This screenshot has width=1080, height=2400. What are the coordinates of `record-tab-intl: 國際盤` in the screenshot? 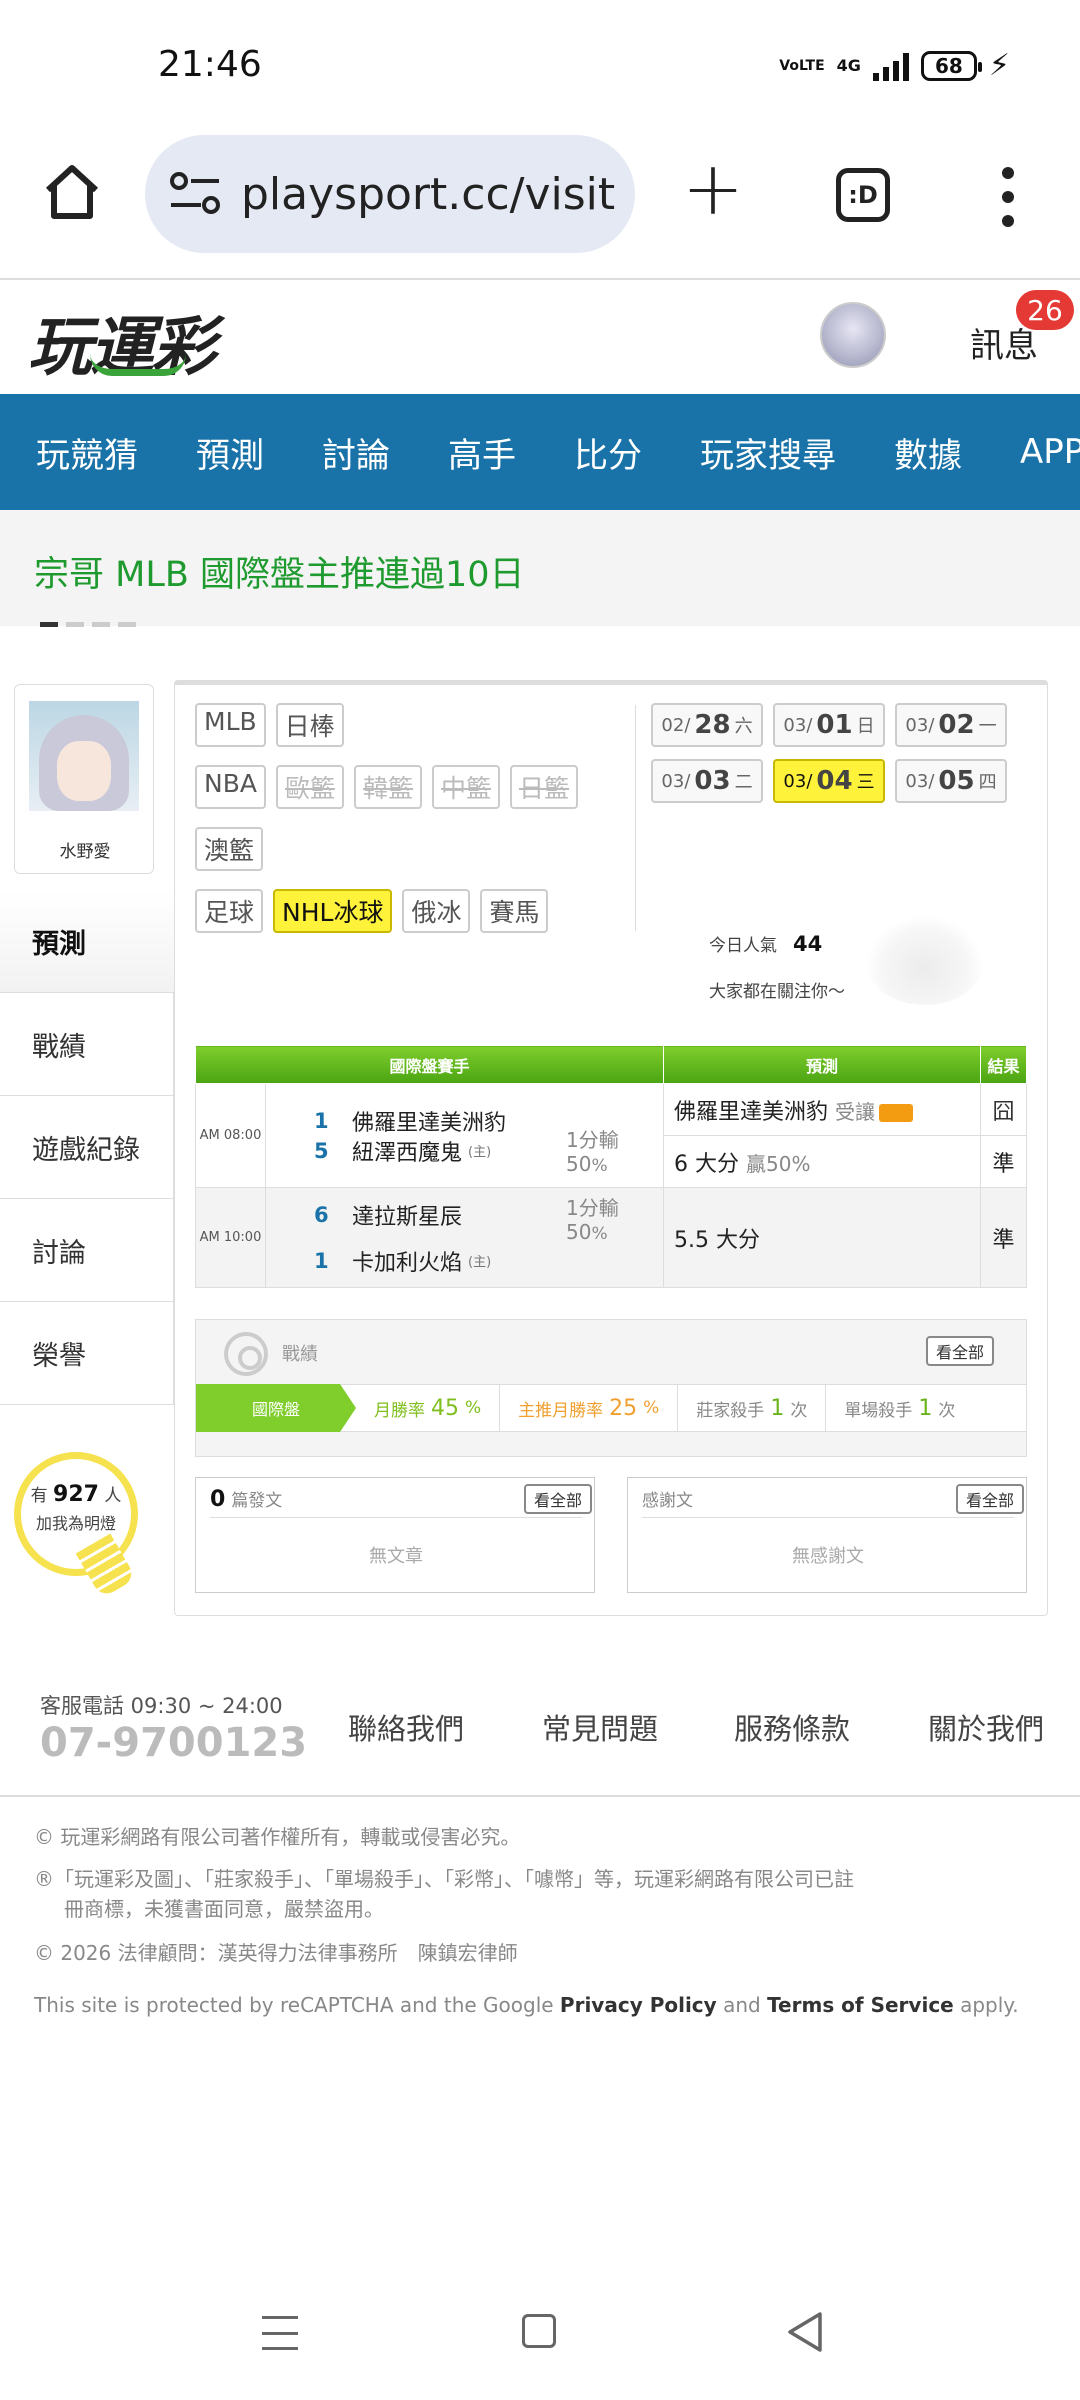 It's located at (276, 1408).